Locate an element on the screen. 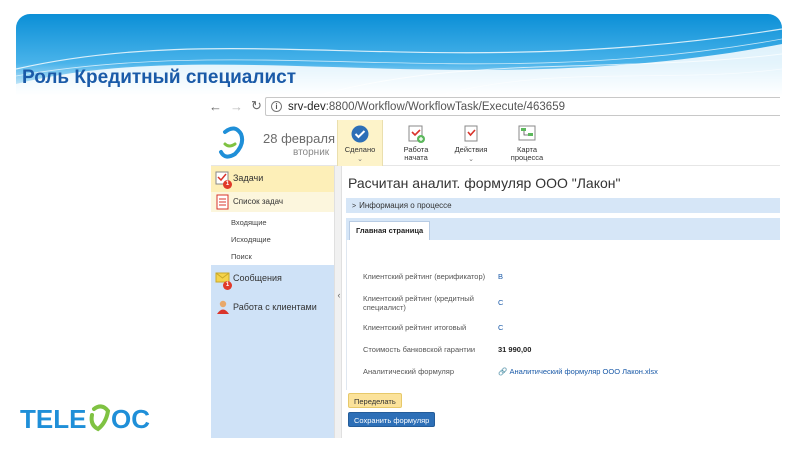 The height and width of the screenshot is (450, 800). reassign-button: Переделать is located at coordinates (375, 400).